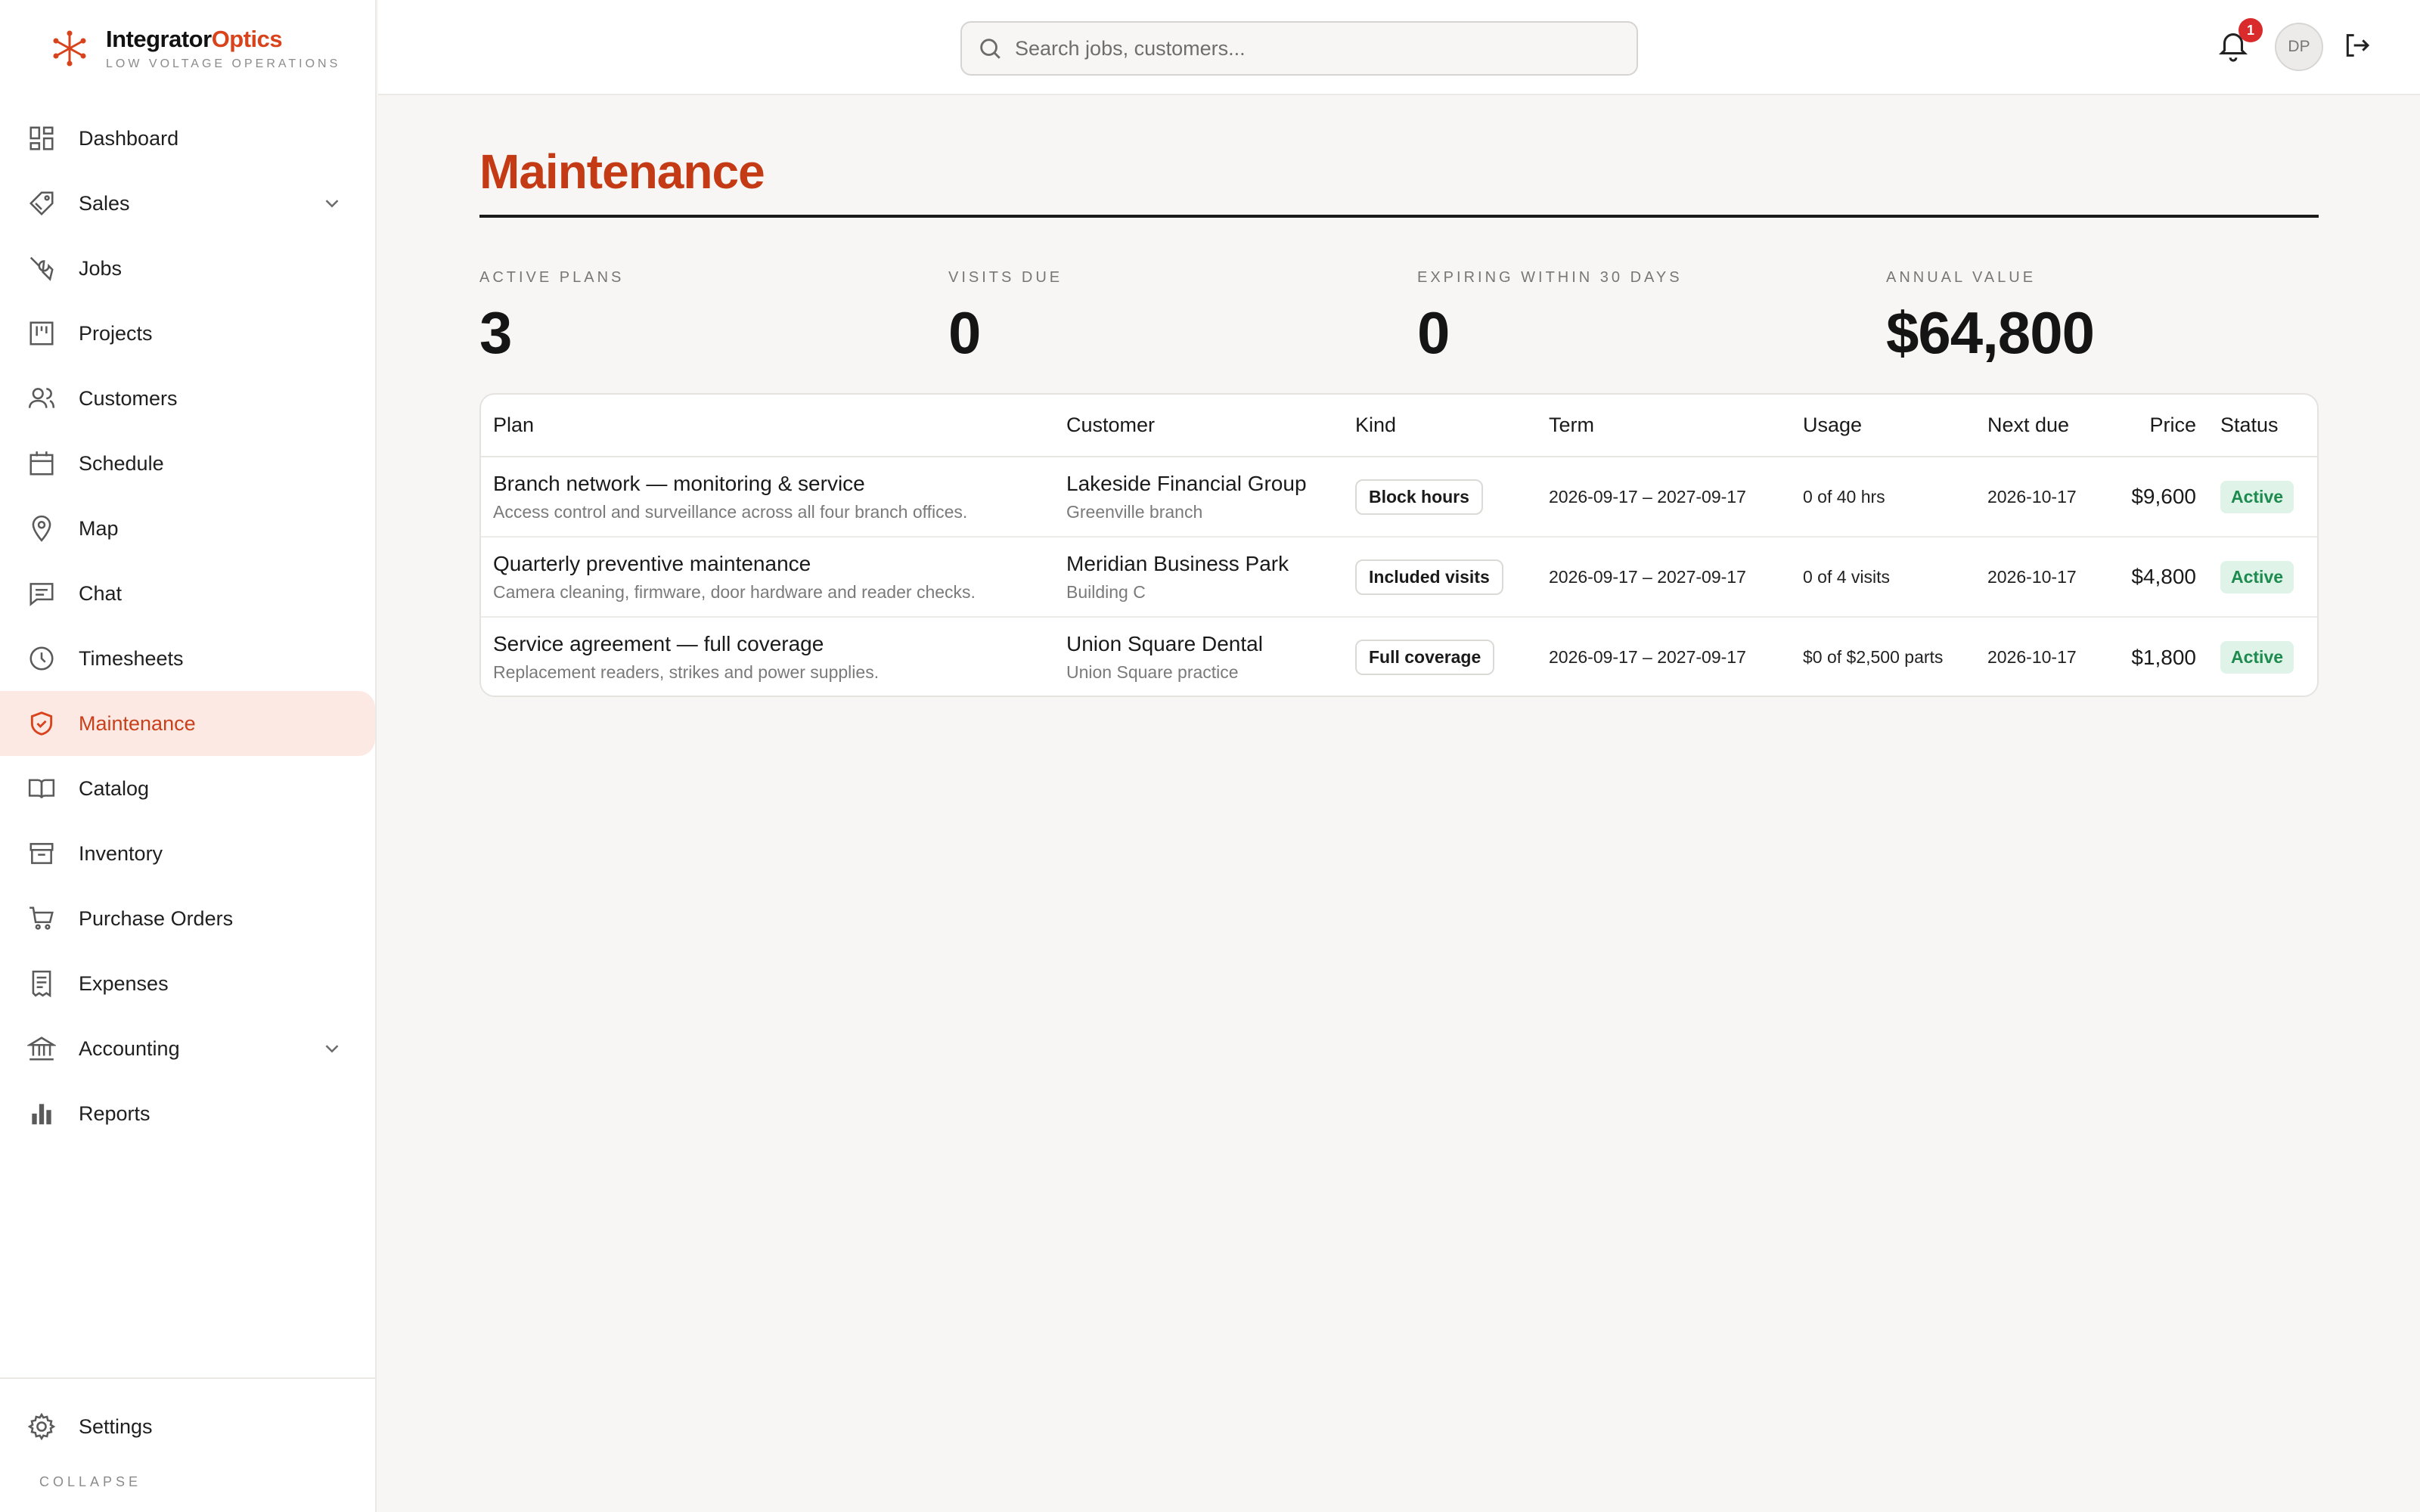 The height and width of the screenshot is (1512, 2420). I want to click on brand-tagline: LOW VOLTAGE OPERATIONS, so click(224, 64).